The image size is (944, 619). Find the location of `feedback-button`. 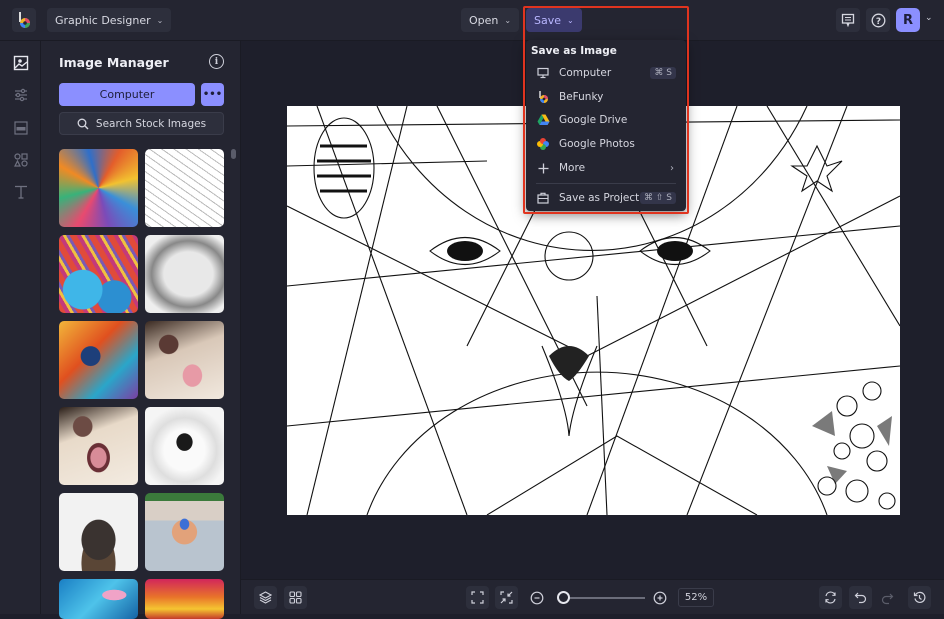

feedback-button is located at coordinates (848, 20).